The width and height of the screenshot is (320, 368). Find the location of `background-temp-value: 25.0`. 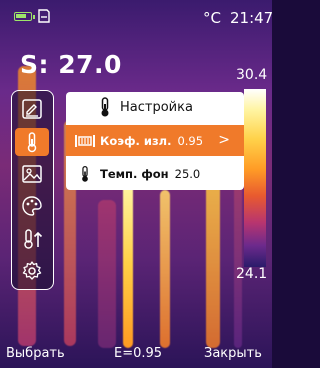

background-temp-value: 25.0 is located at coordinates (187, 173).